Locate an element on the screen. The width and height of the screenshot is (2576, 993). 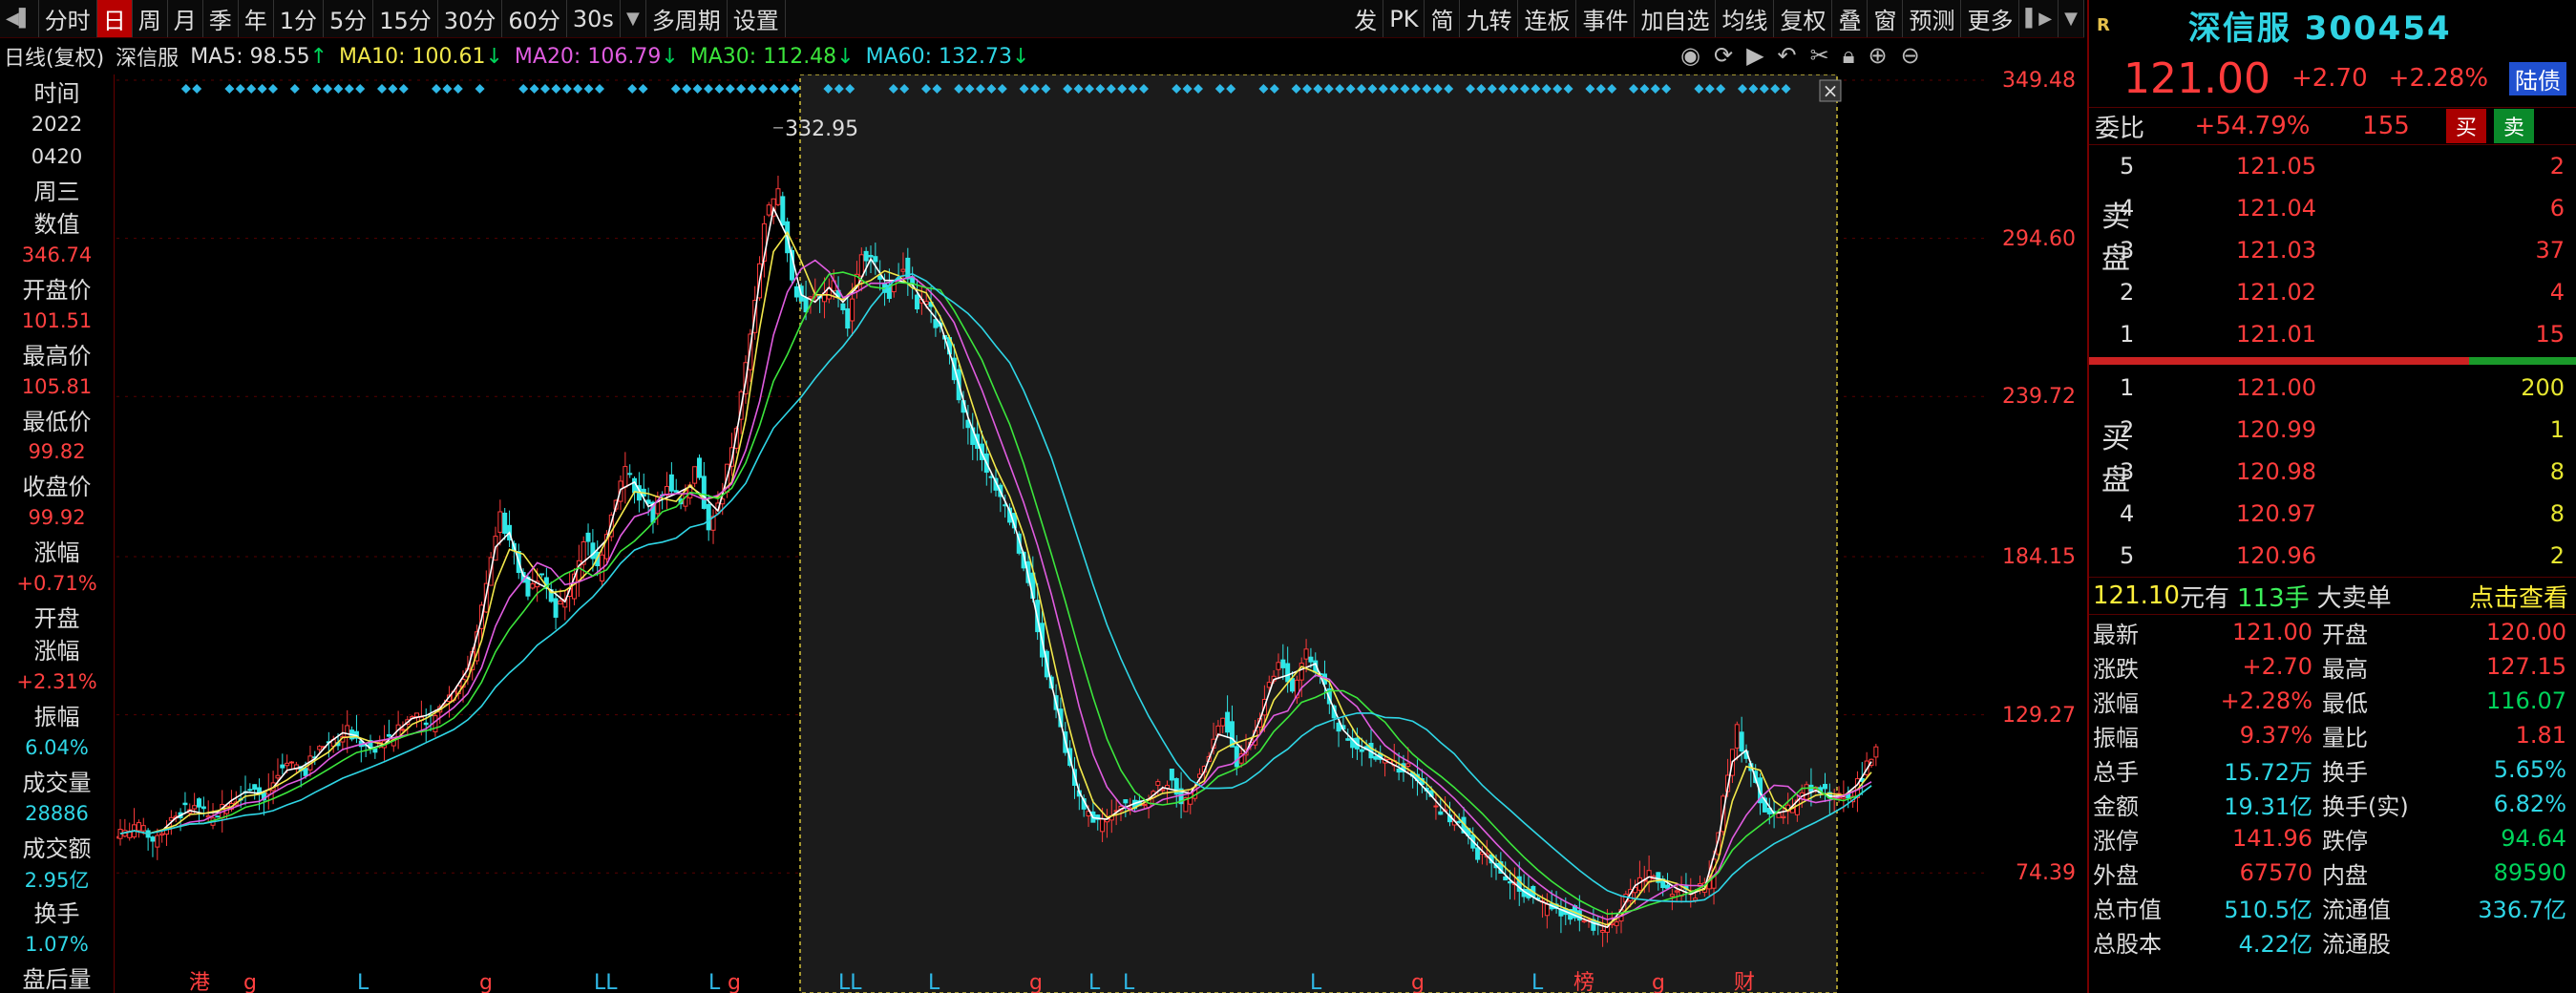
period-tab: 15分 is located at coordinates (405, 18).